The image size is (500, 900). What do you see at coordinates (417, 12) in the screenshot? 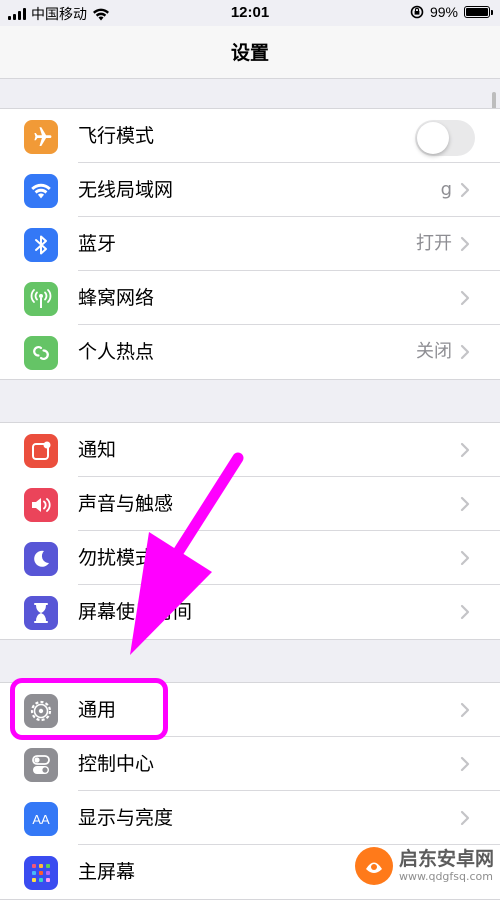
I see `rotation-lock-icon` at bounding box center [417, 12].